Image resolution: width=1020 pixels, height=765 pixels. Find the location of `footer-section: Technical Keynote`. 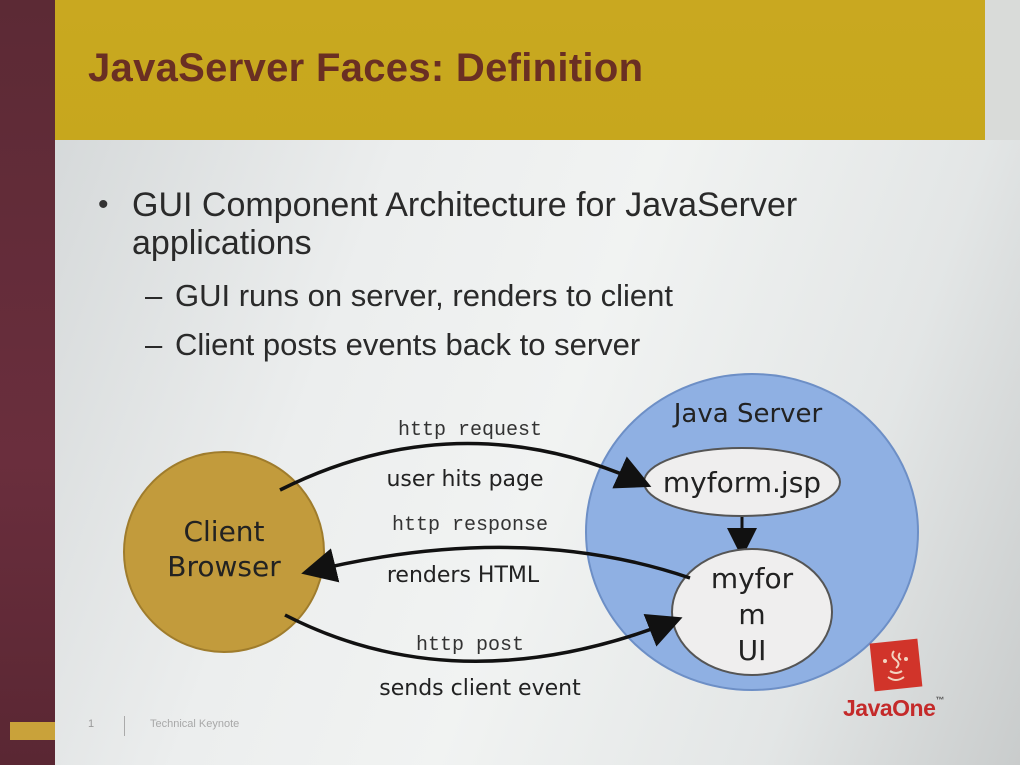

footer-section: Technical Keynote is located at coordinates (195, 724).